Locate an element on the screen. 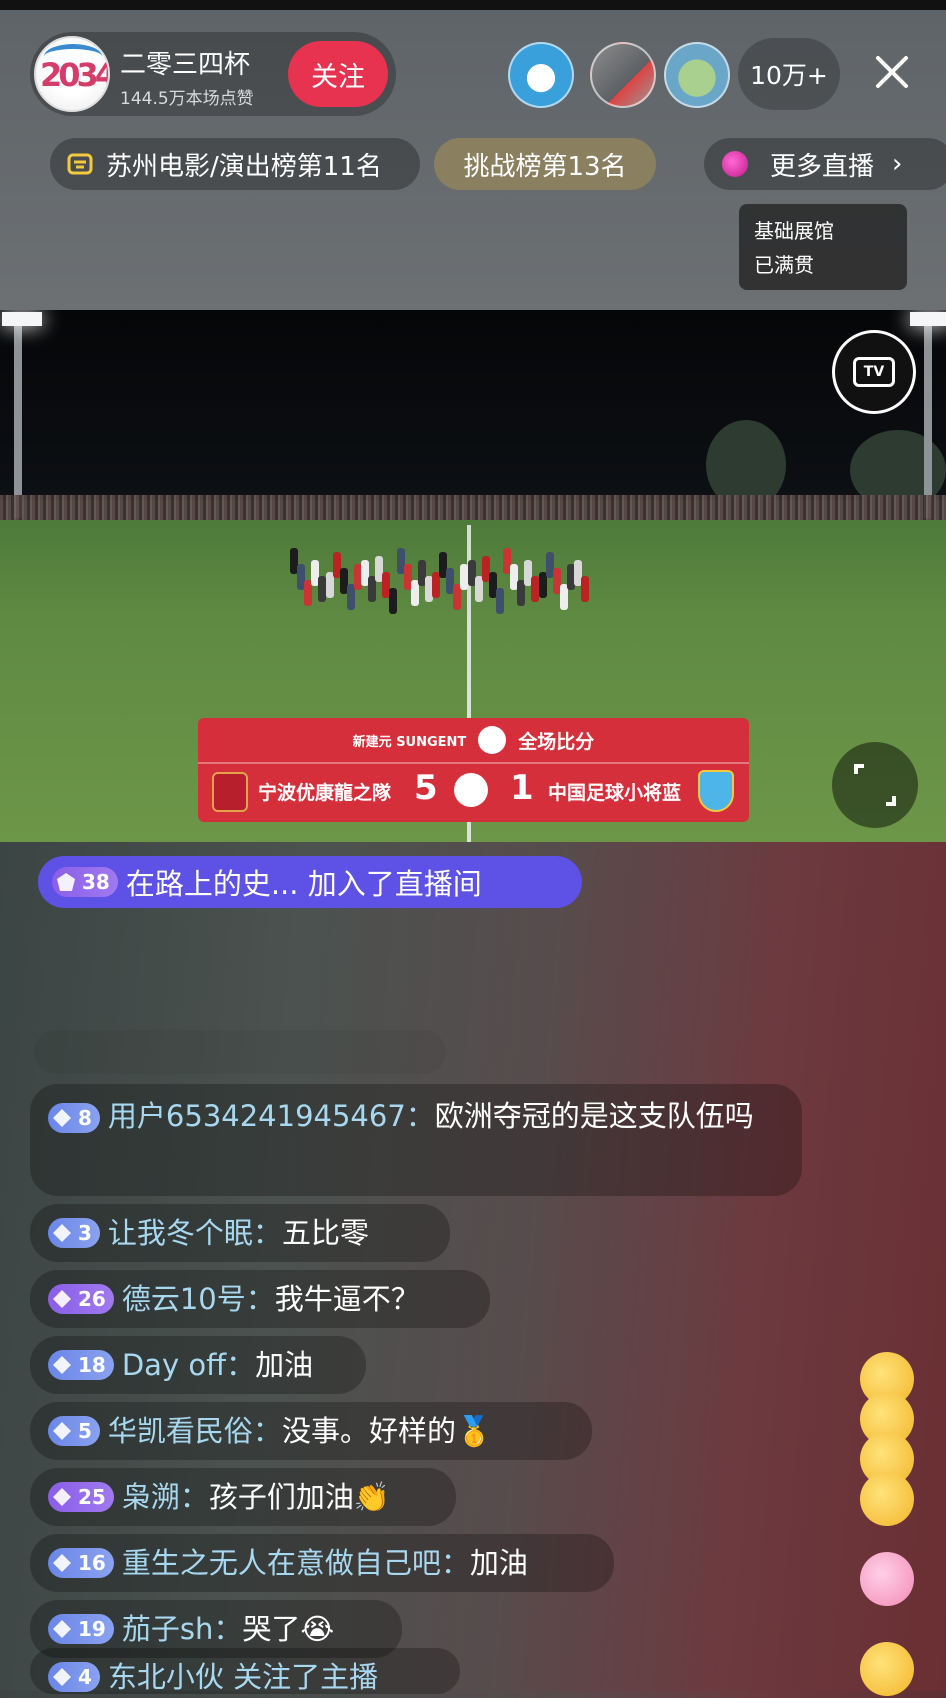 The width and height of the screenshot is (946, 1698). chat-username: 茄子sh： is located at coordinates (182, 1629).